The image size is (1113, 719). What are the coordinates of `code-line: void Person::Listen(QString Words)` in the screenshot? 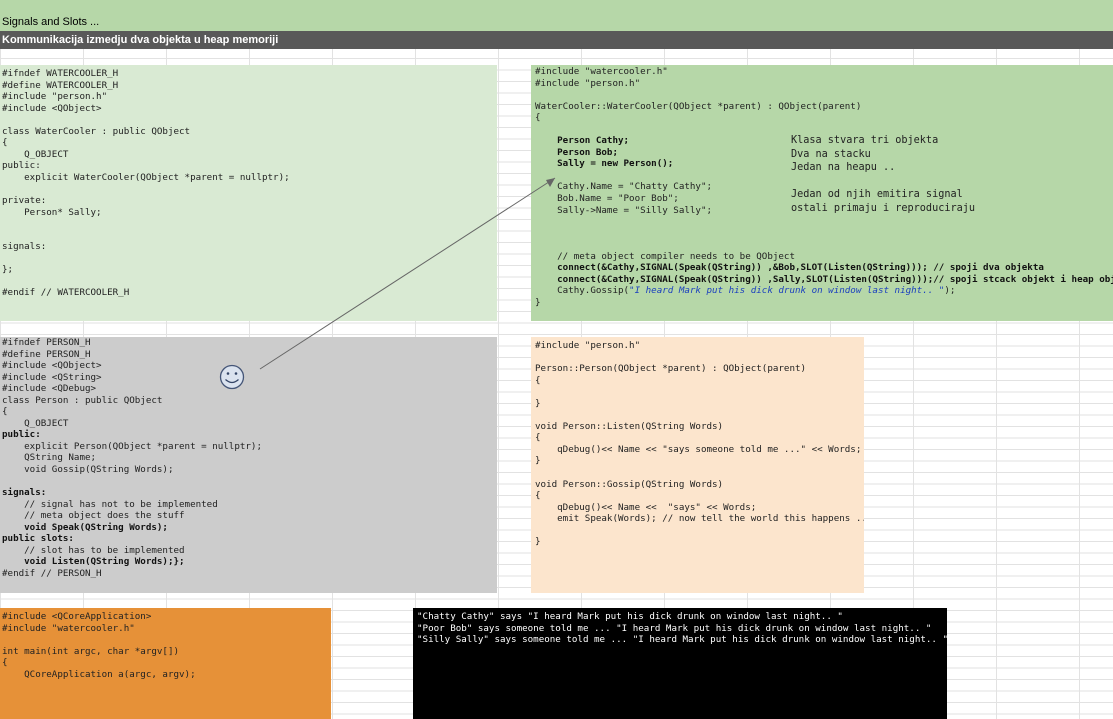 It's located at (629, 426).